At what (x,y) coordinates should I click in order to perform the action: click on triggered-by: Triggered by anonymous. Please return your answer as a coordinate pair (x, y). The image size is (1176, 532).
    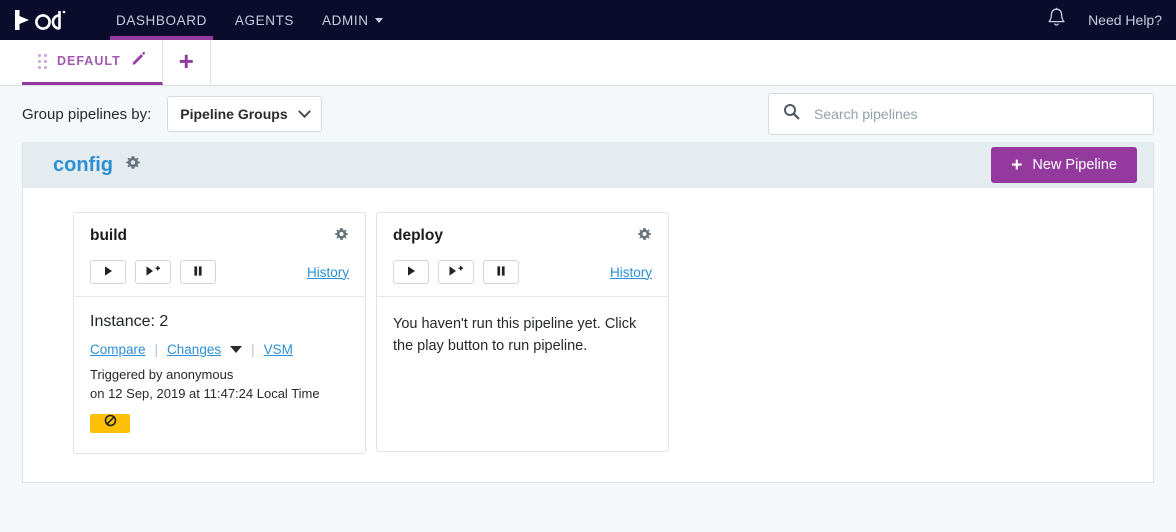
    Looking at the image, I should click on (162, 374).